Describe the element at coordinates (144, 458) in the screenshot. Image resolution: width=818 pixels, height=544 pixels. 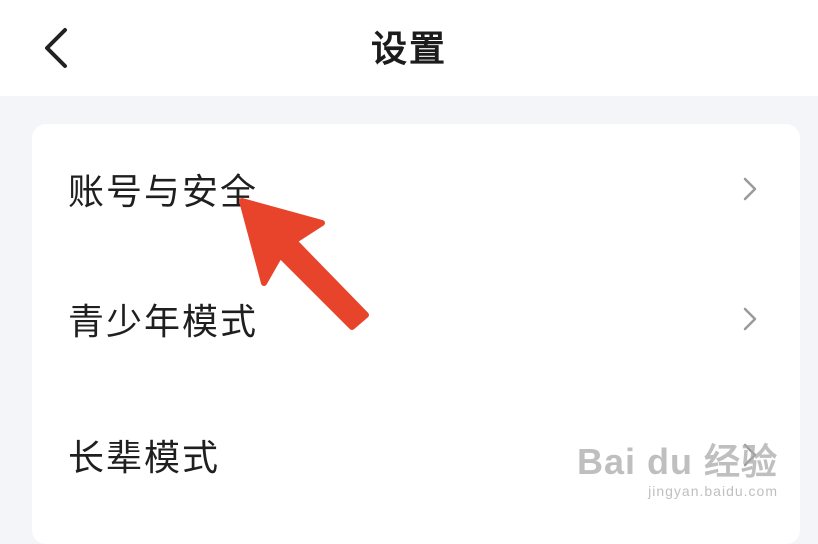
I see `settings-item-label: 长辈模式` at that location.